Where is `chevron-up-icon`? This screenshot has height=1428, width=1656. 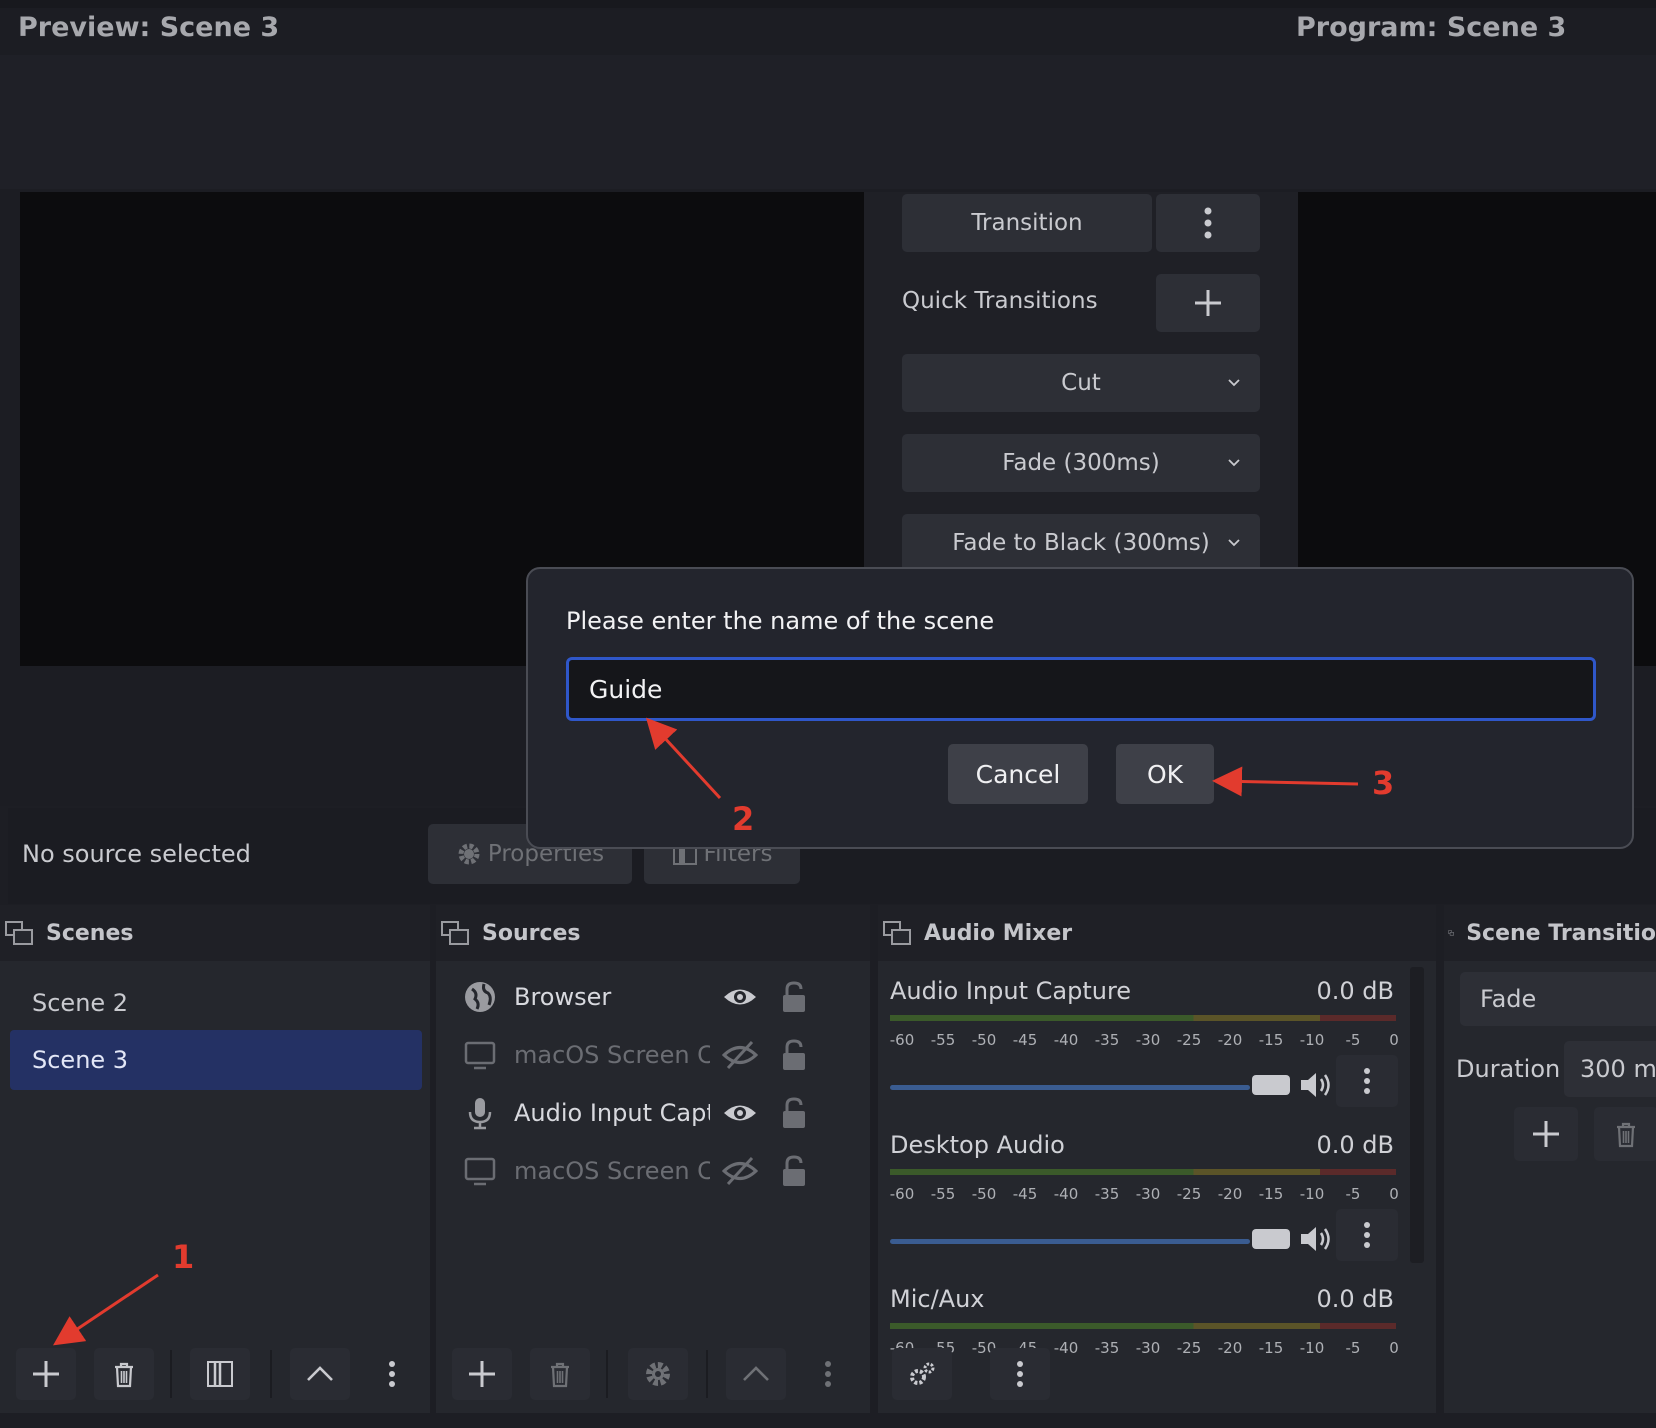
chevron-up-icon is located at coordinates (320, 1373).